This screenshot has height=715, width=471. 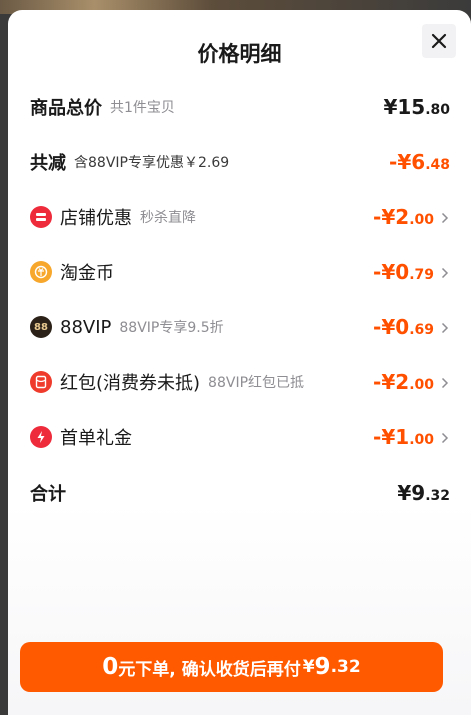 What do you see at coordinates (411, 493) in the screenshot?
I see `sum-int: ¥9` at bounding box center [411, 493].